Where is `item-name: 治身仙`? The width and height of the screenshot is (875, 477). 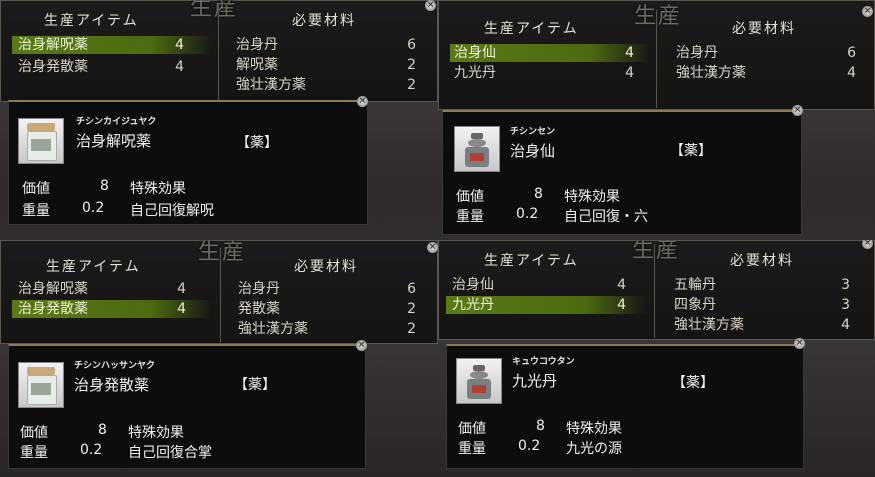
item-name: 治身仙 is located at coordinates (533, 151).